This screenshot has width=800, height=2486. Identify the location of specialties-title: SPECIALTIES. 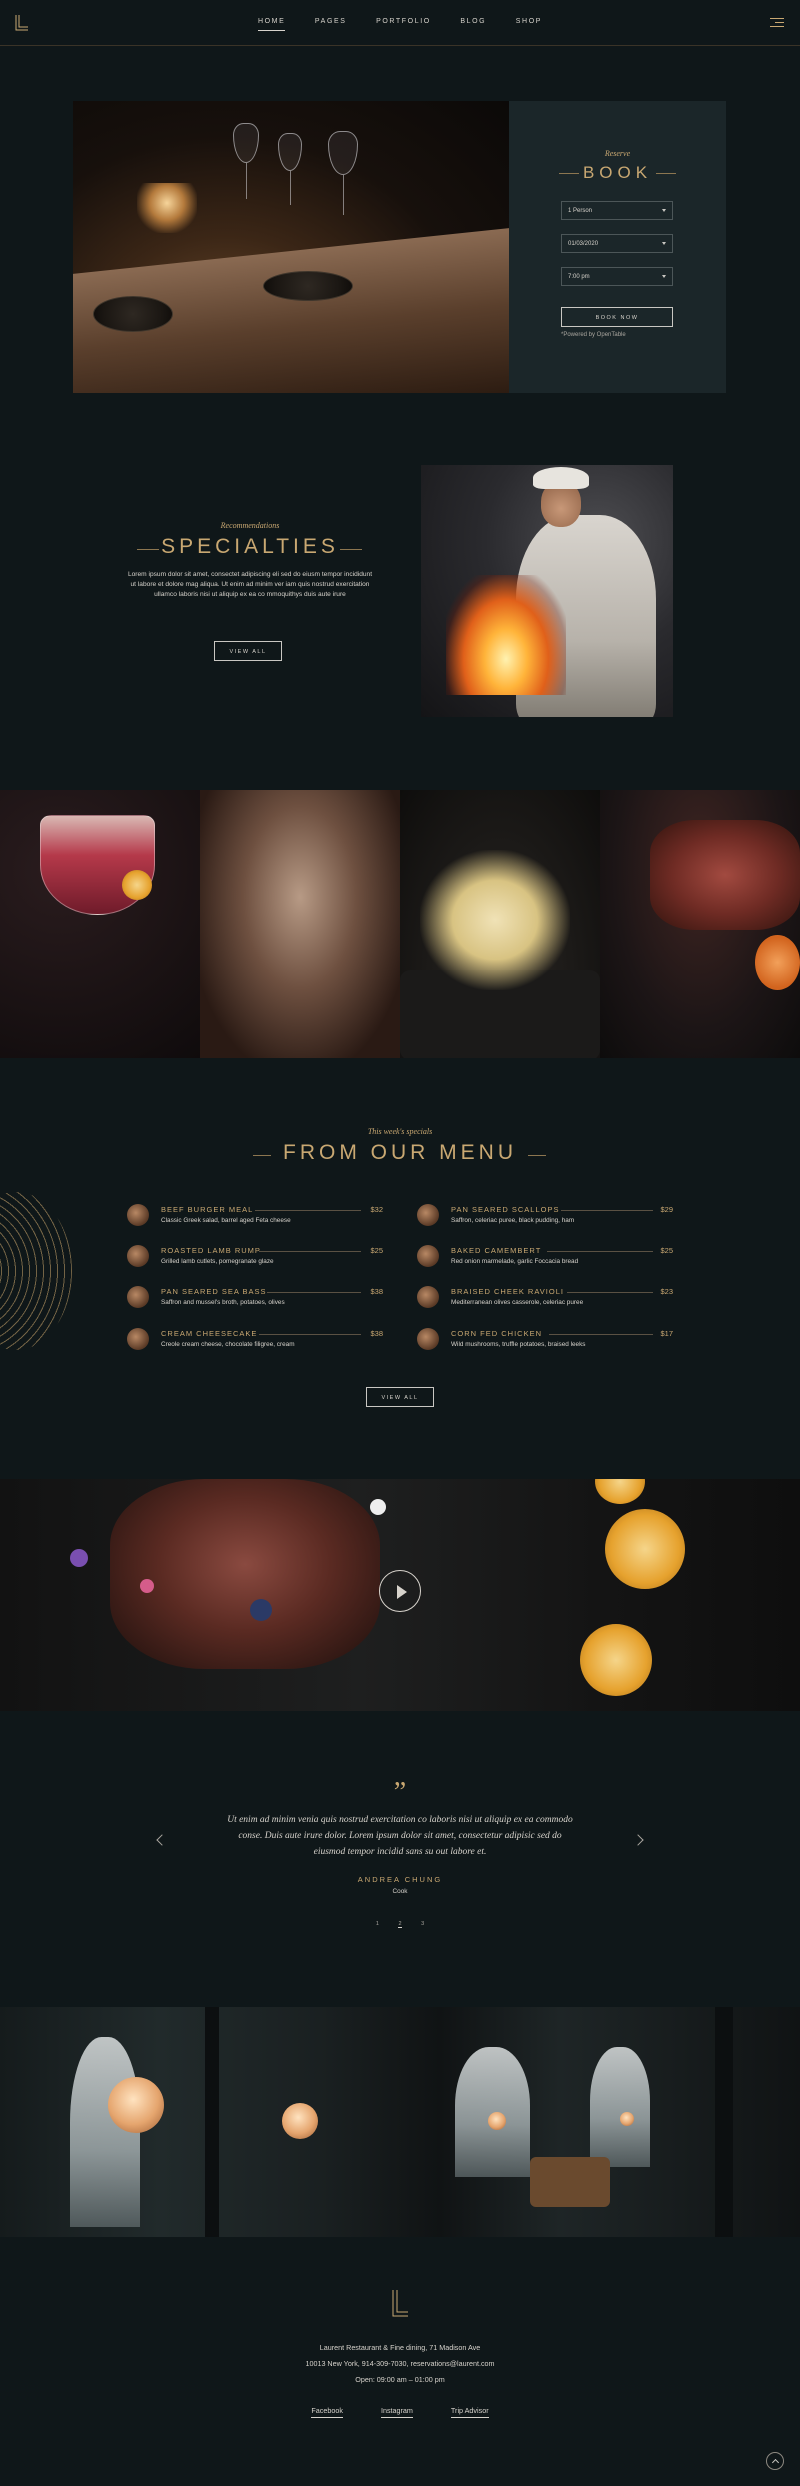
(250, 546).